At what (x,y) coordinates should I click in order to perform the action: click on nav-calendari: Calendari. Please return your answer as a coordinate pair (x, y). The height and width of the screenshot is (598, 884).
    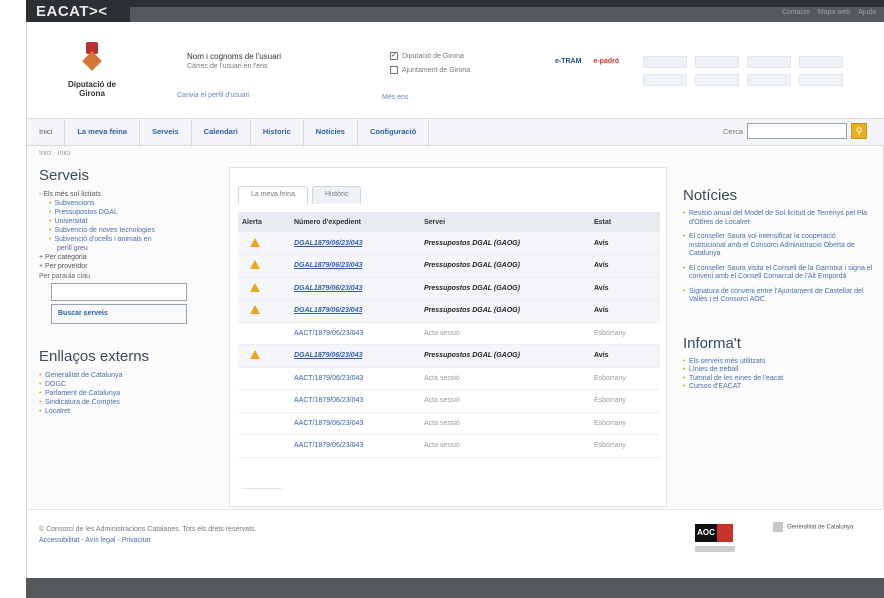
    Looking at the image, I should click on (221, 133).